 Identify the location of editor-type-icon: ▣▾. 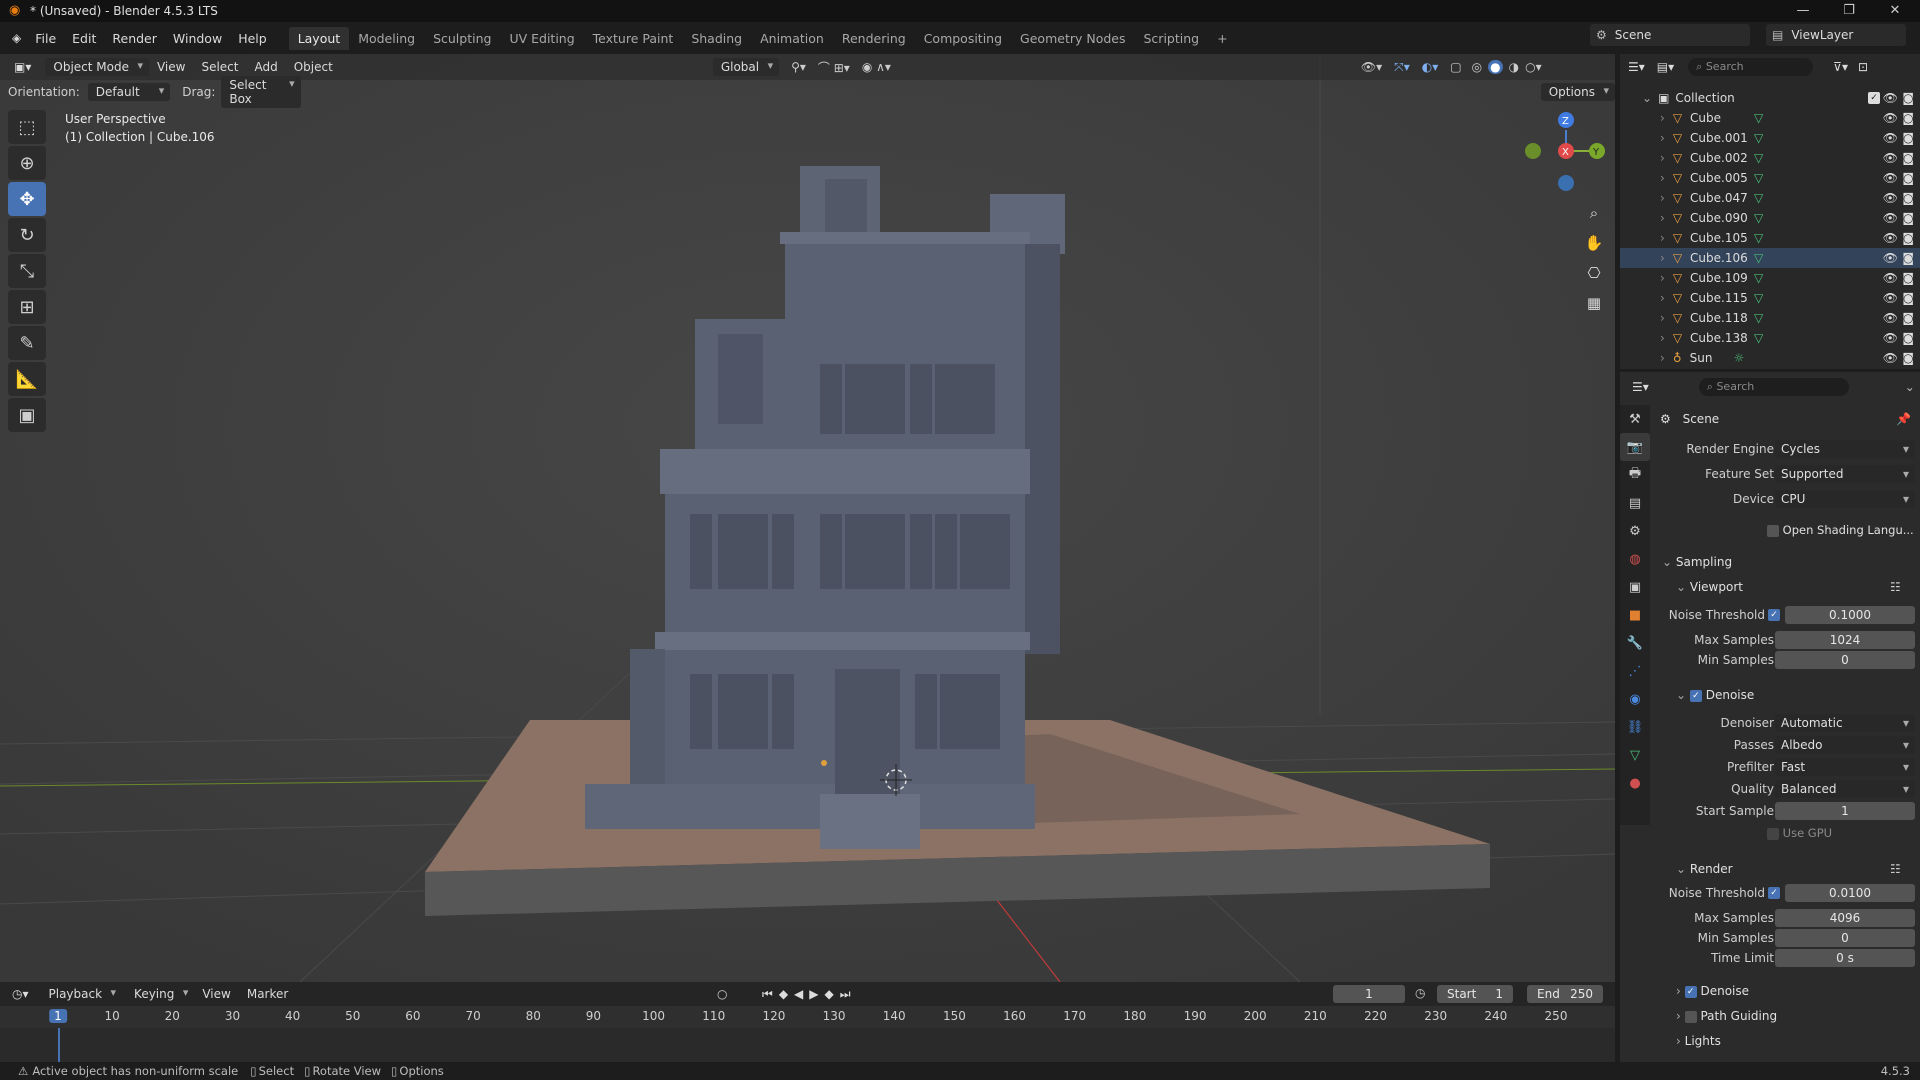
(22, 67).